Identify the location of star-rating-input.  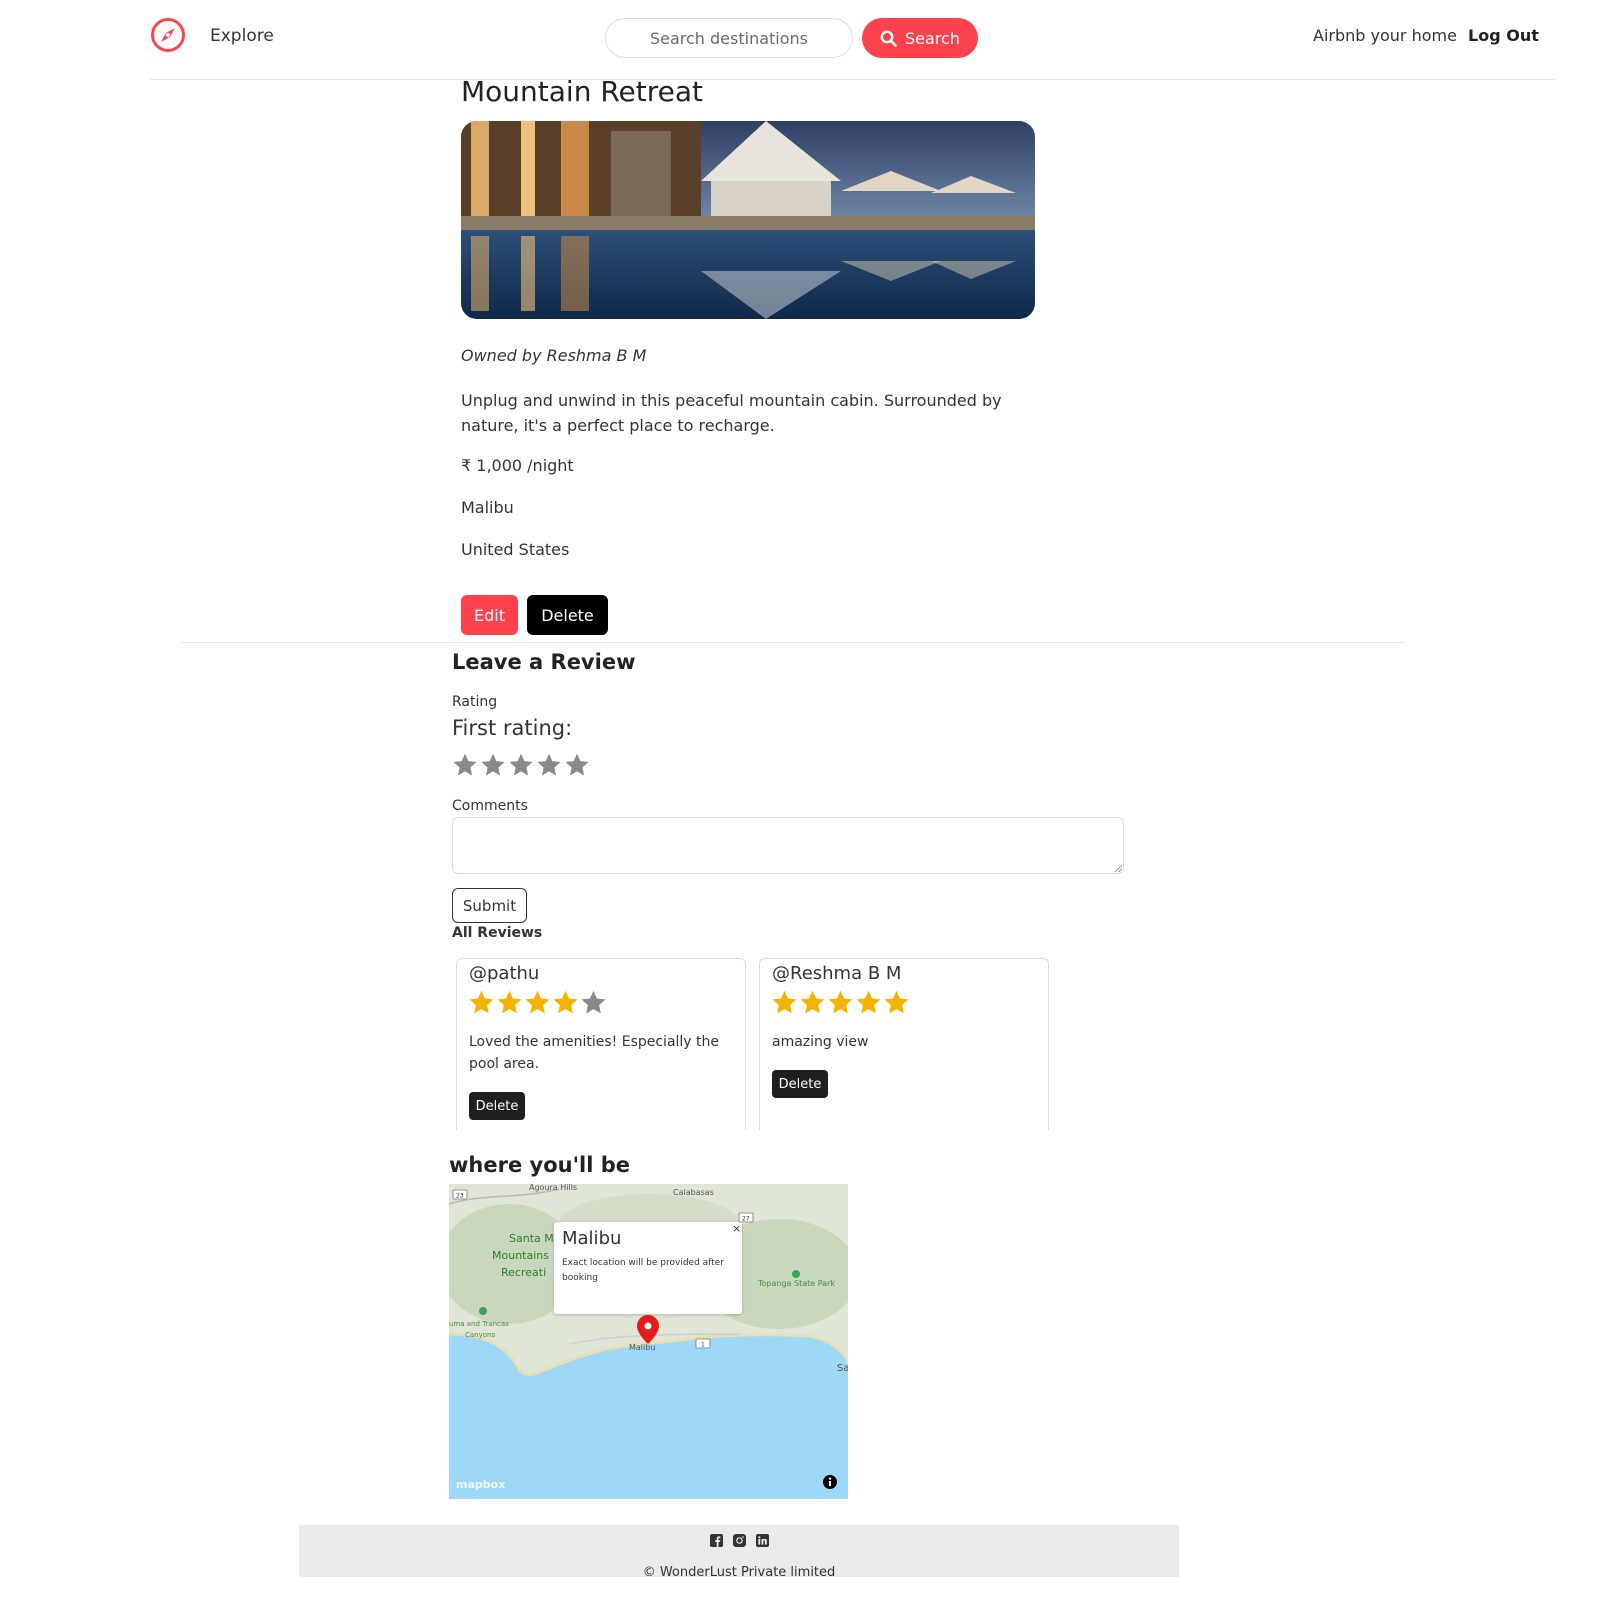
(521, 765).